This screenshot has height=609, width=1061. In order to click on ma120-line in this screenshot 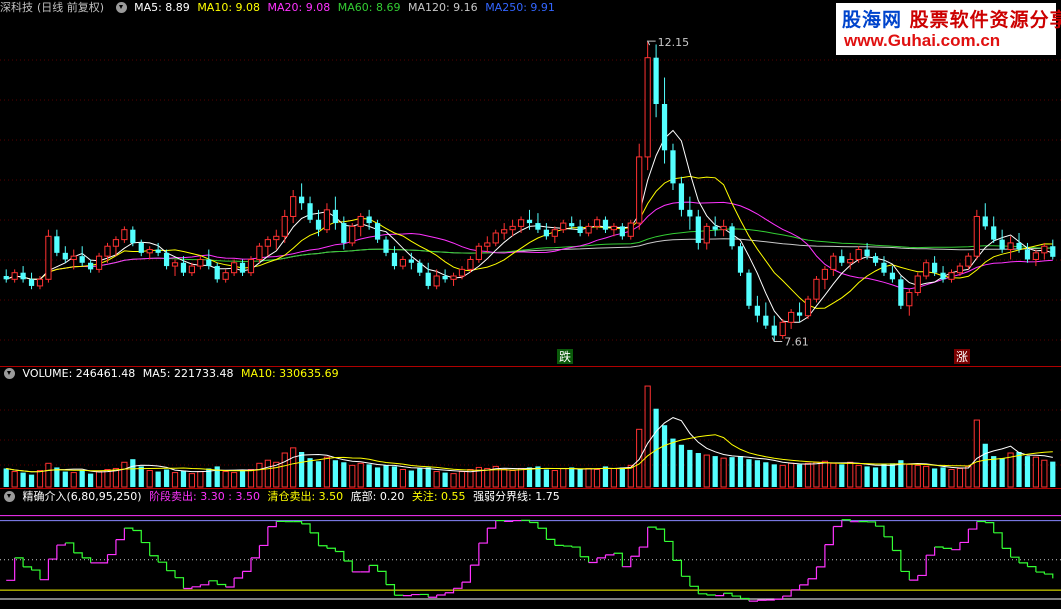, I will do `click(656, 250)`.